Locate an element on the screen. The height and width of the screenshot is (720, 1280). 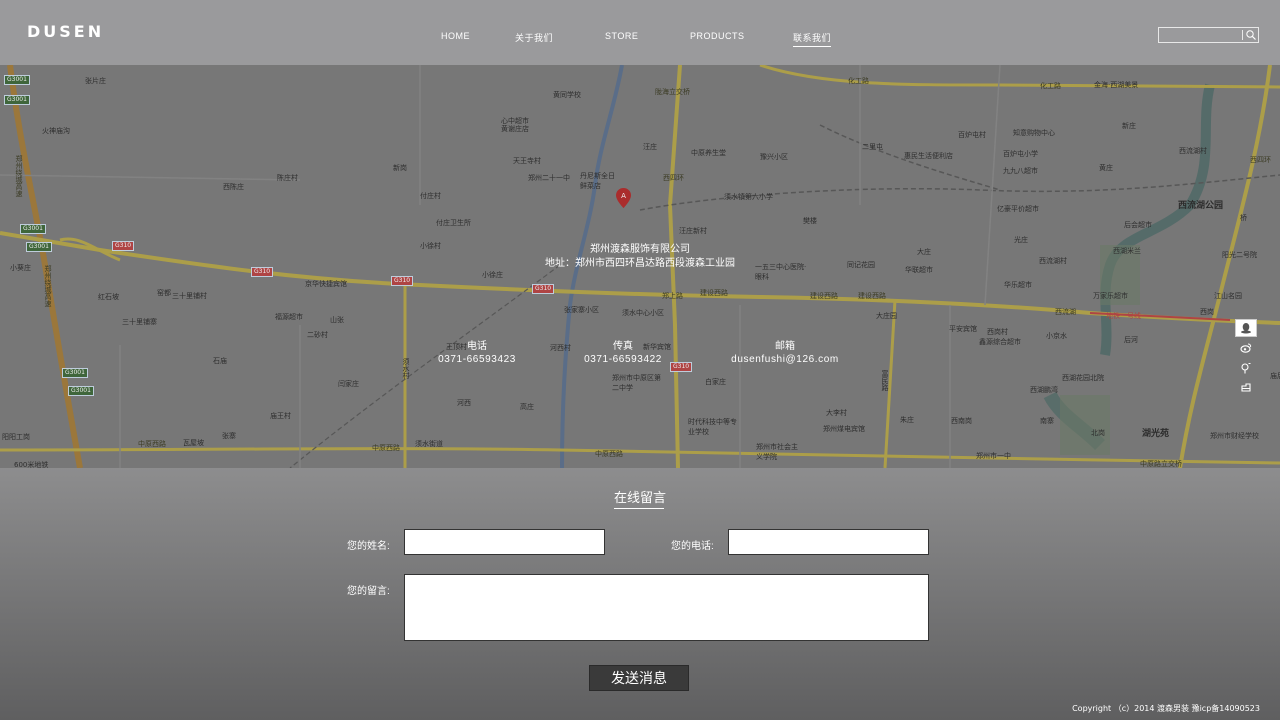
nav-about: 关于我们 is located at coordinates (534, 37).